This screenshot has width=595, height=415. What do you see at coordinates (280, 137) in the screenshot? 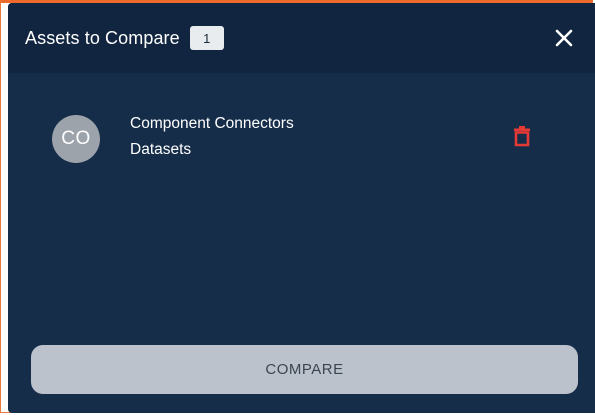
I see `asset-name: Component Connectors Datasets` at bounding box center [280, 137].